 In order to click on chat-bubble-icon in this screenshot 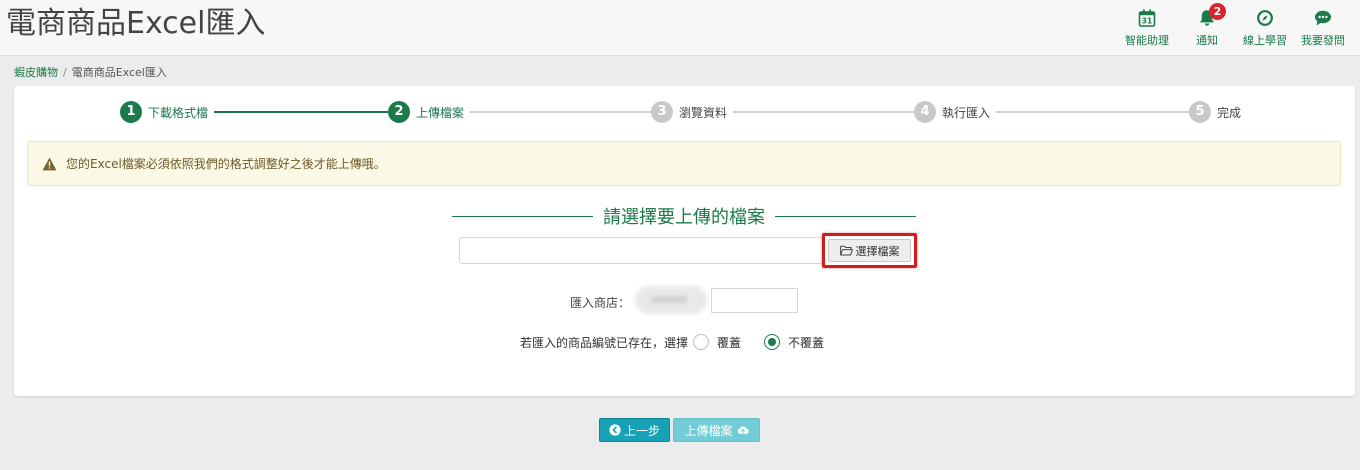, I will do `click(1323, 18)`.